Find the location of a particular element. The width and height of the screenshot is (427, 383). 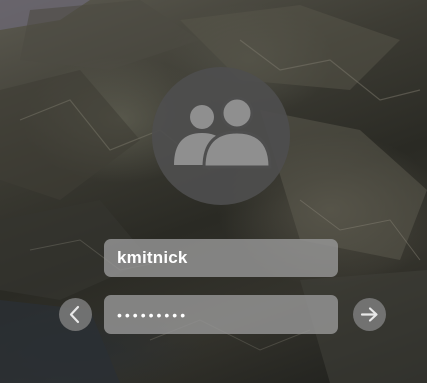

users-icon is located at coordinates (223, 132).